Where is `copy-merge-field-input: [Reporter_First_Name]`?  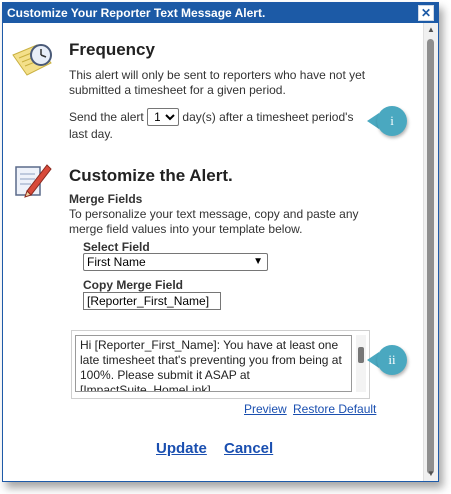 copy-merge-field-input: [Reporter_First_Name] is located at coordinates (152, 301).